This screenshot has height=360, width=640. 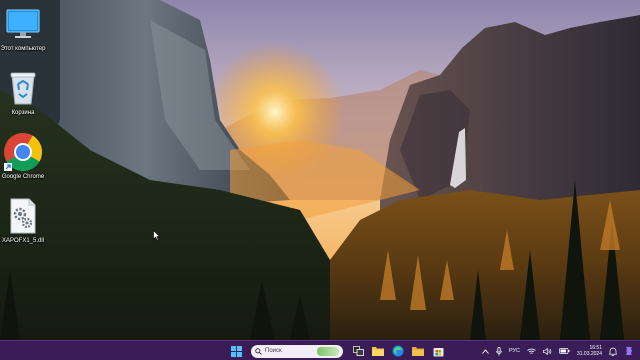 I want to click on language-label: РУС, so click(x=514, y=351).